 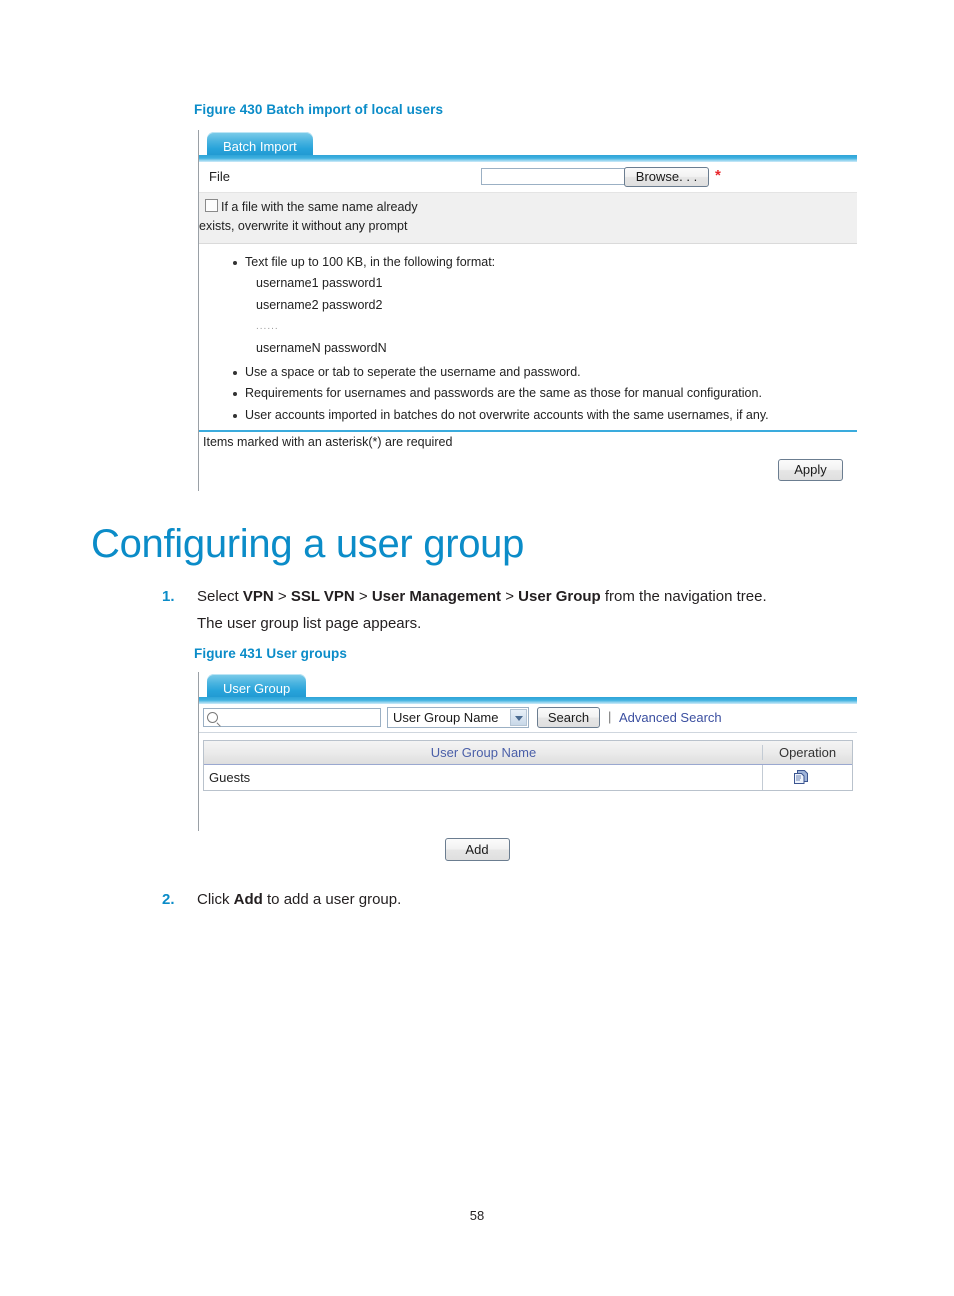 I want to click on figure-431-caption: Figure 431 User groups, so click(x=270, y=653).